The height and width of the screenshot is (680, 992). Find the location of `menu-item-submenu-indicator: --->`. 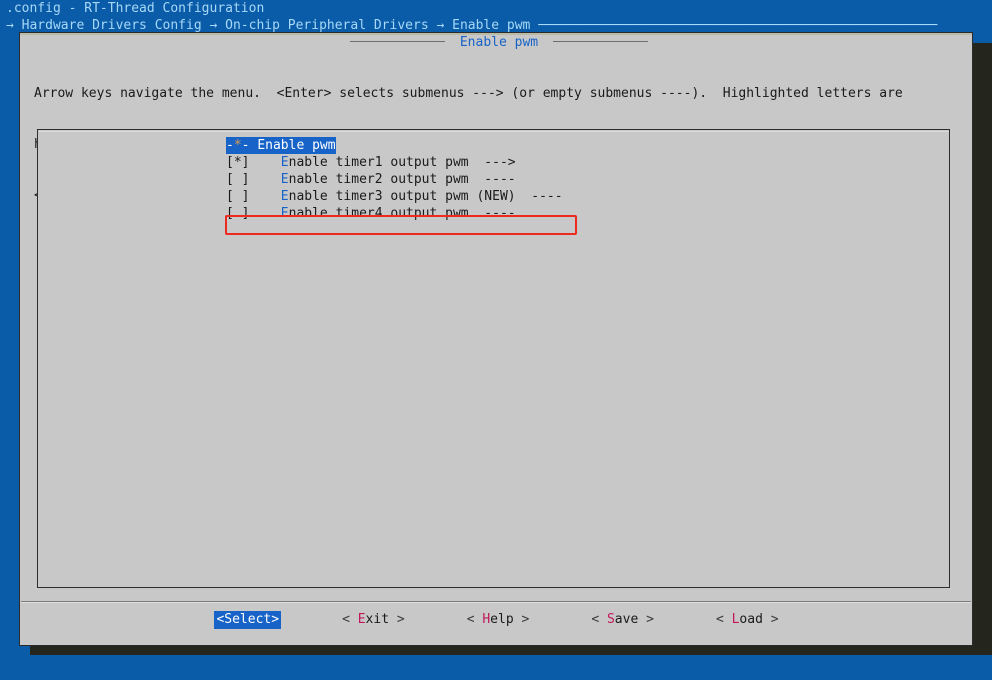

menu-item-submenu-indicator: ---> is located at coordinates (492, 162).